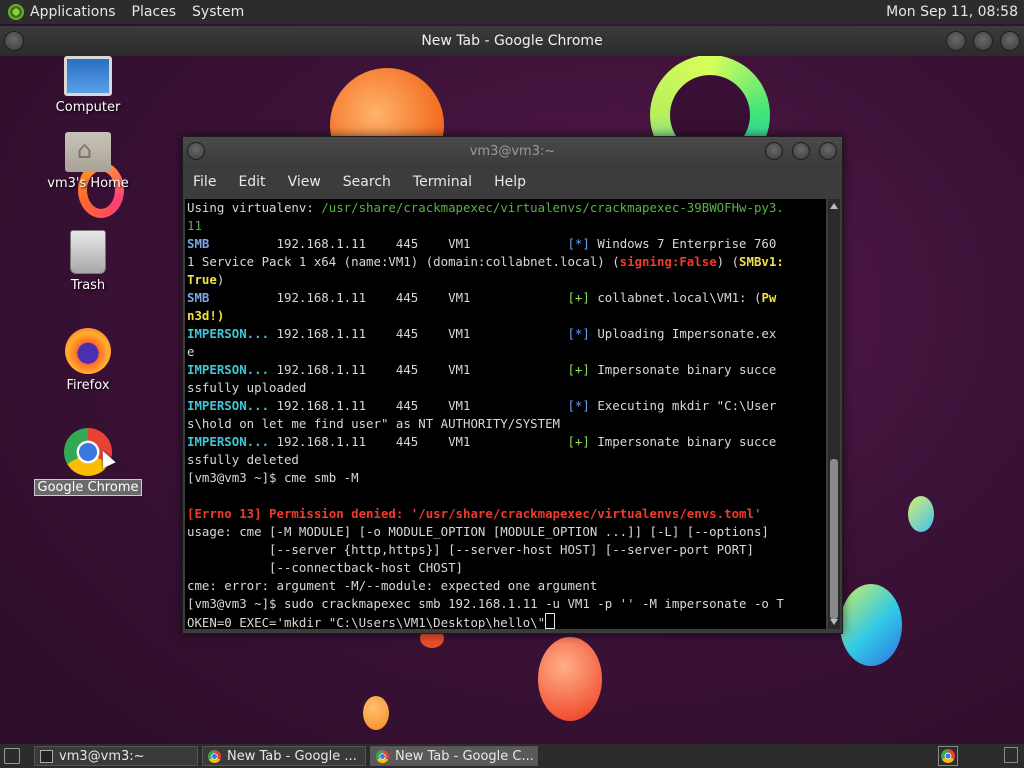 Image resolution: width=1024 pixels, height=768 pixels. I want to click on desktop-icon-label: Firefox, so click(88, 385).